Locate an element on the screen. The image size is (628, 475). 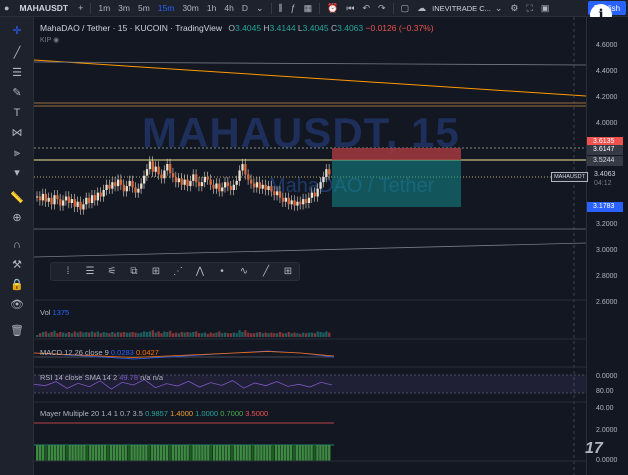
symbol-search: MAHAUSDT is located at coordinates (43, 8).